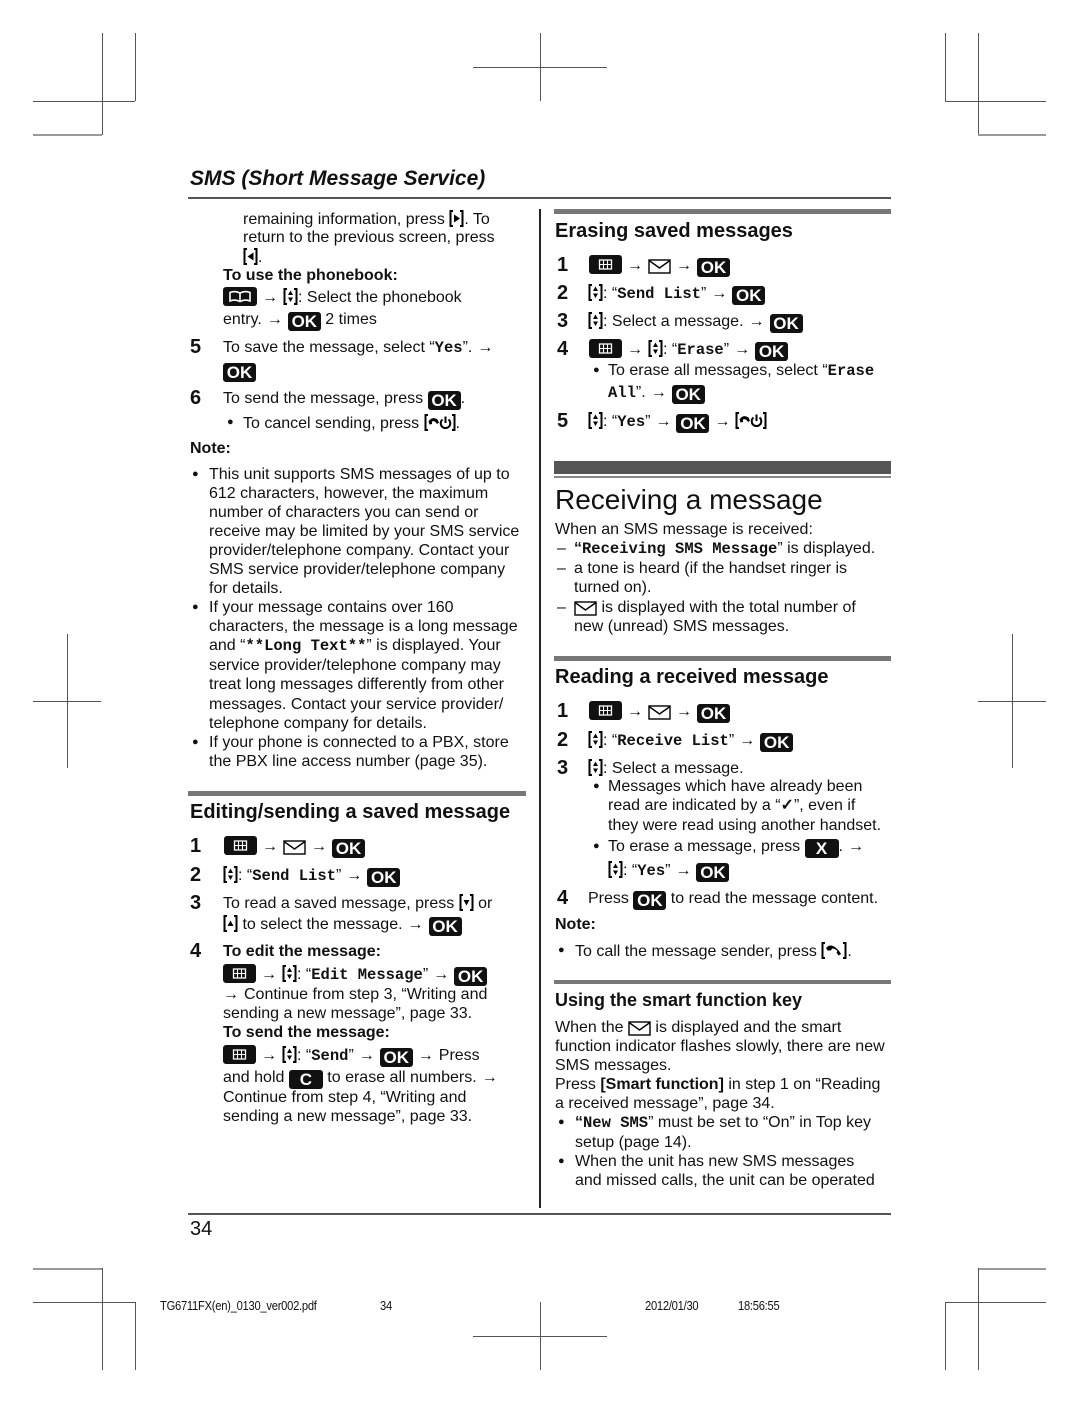 This screenshot has width=1080, height=1404. I want to click on editing-step-4: →: “Edit Message” → OK, so click(355, 975).